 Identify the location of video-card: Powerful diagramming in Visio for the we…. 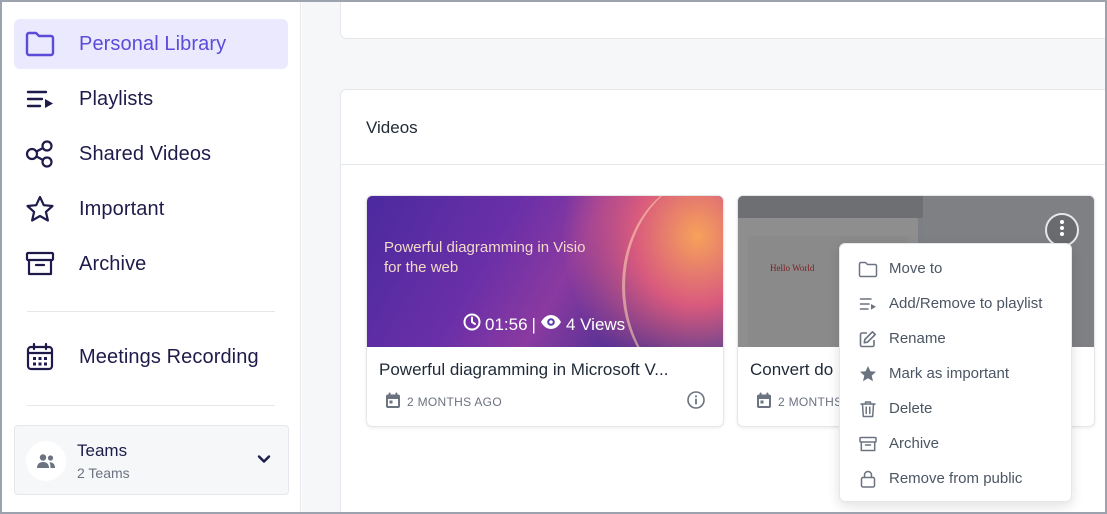
(545, 311).